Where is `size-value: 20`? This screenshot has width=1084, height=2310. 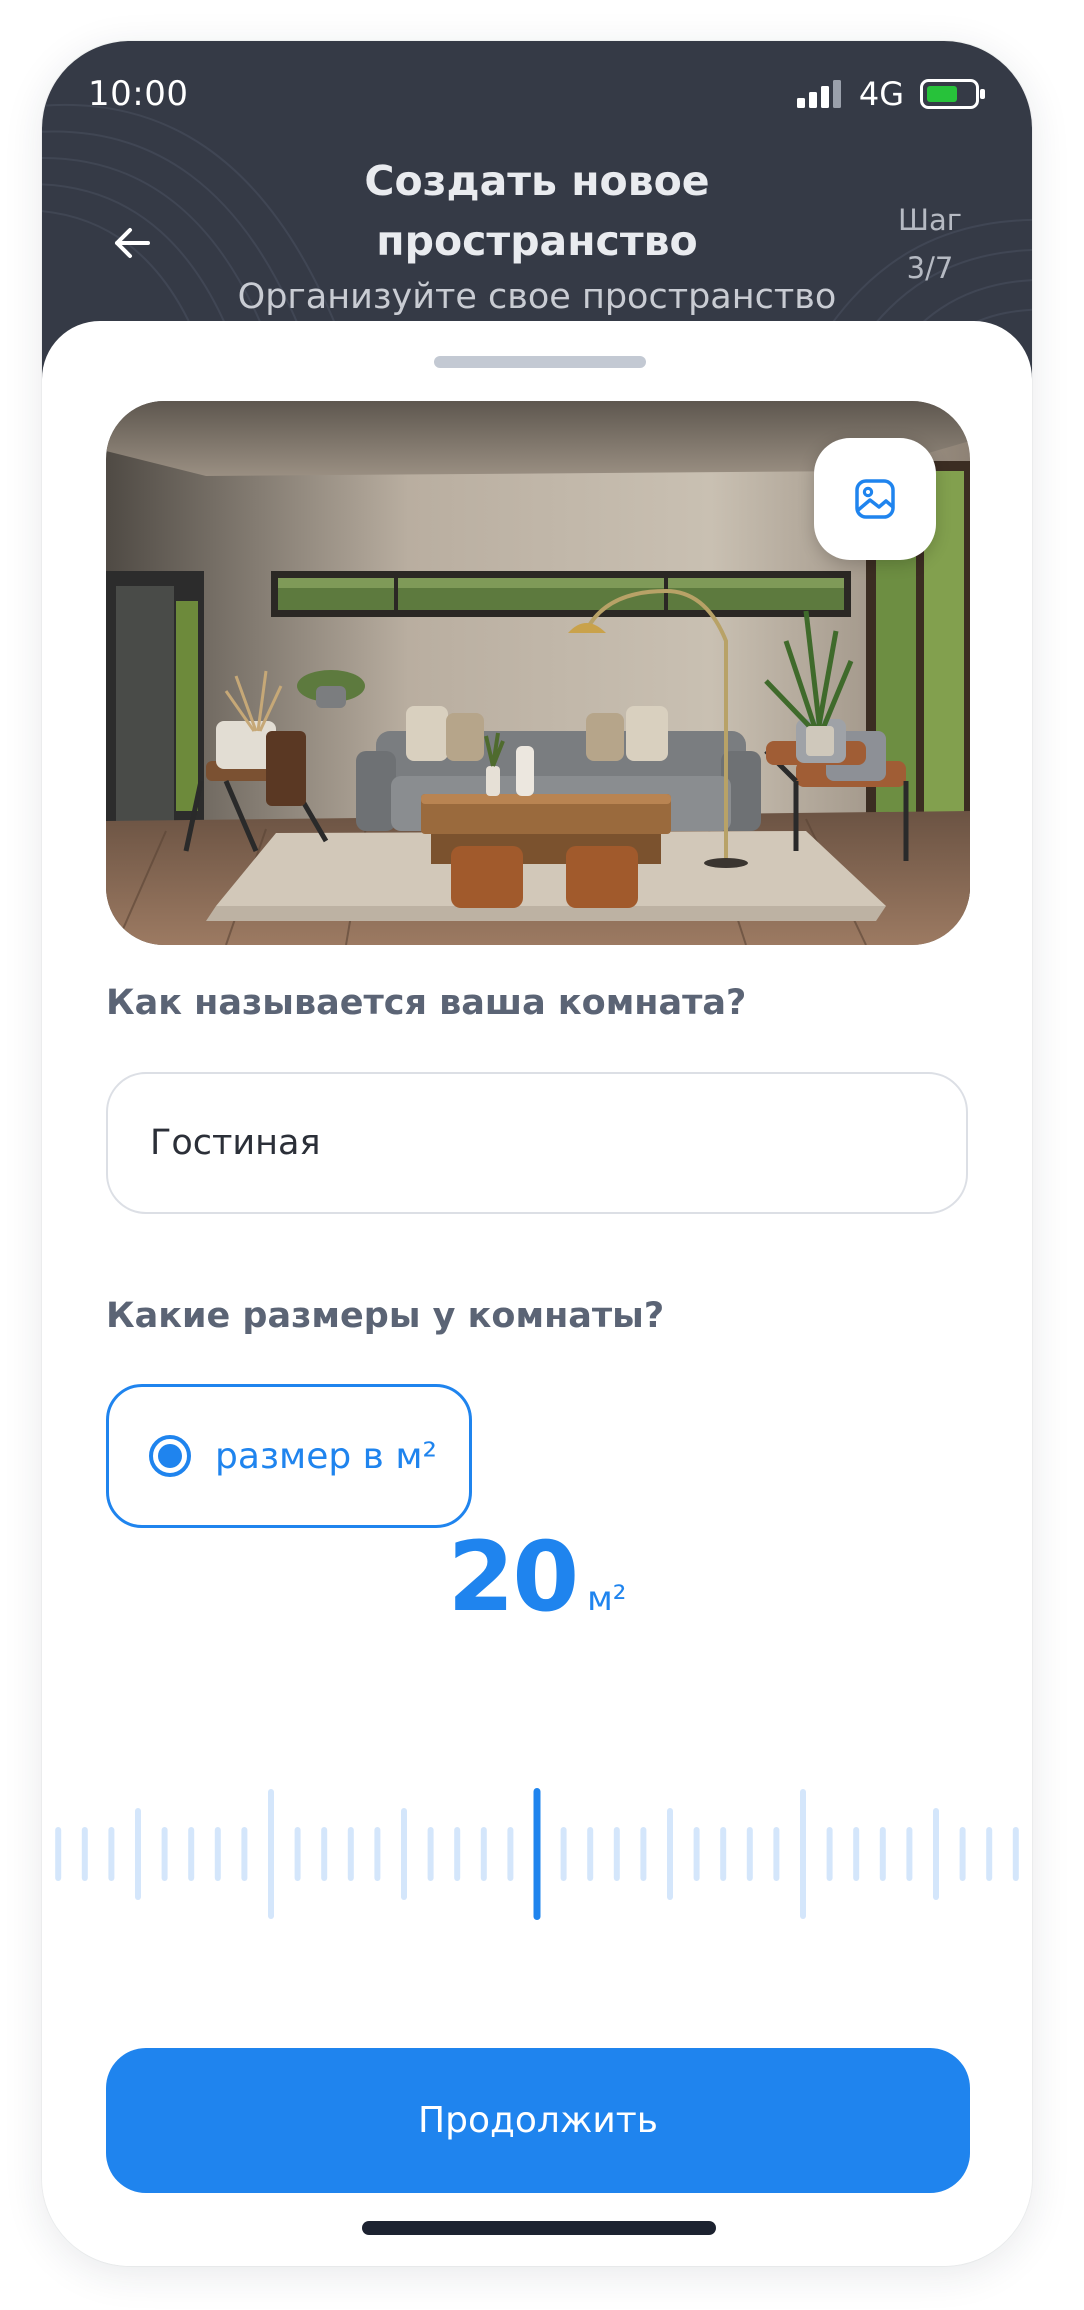 size-value: 20 is located at coordinates (513, 1577).